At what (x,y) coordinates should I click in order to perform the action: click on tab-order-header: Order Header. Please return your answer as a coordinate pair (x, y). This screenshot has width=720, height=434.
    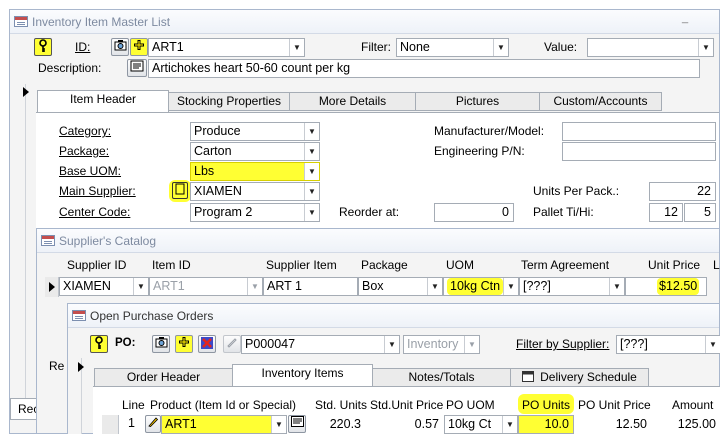
    Looking at the image, I should click on (163, 377).